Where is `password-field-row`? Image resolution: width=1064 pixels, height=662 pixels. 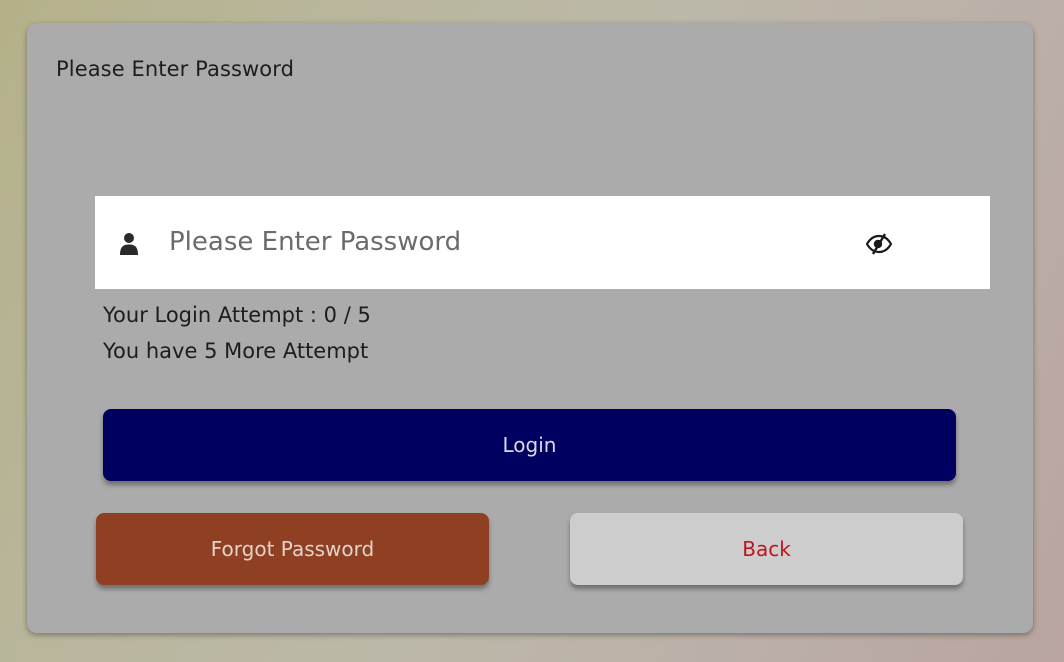 password-field-row is located at coordinates (542, 242).